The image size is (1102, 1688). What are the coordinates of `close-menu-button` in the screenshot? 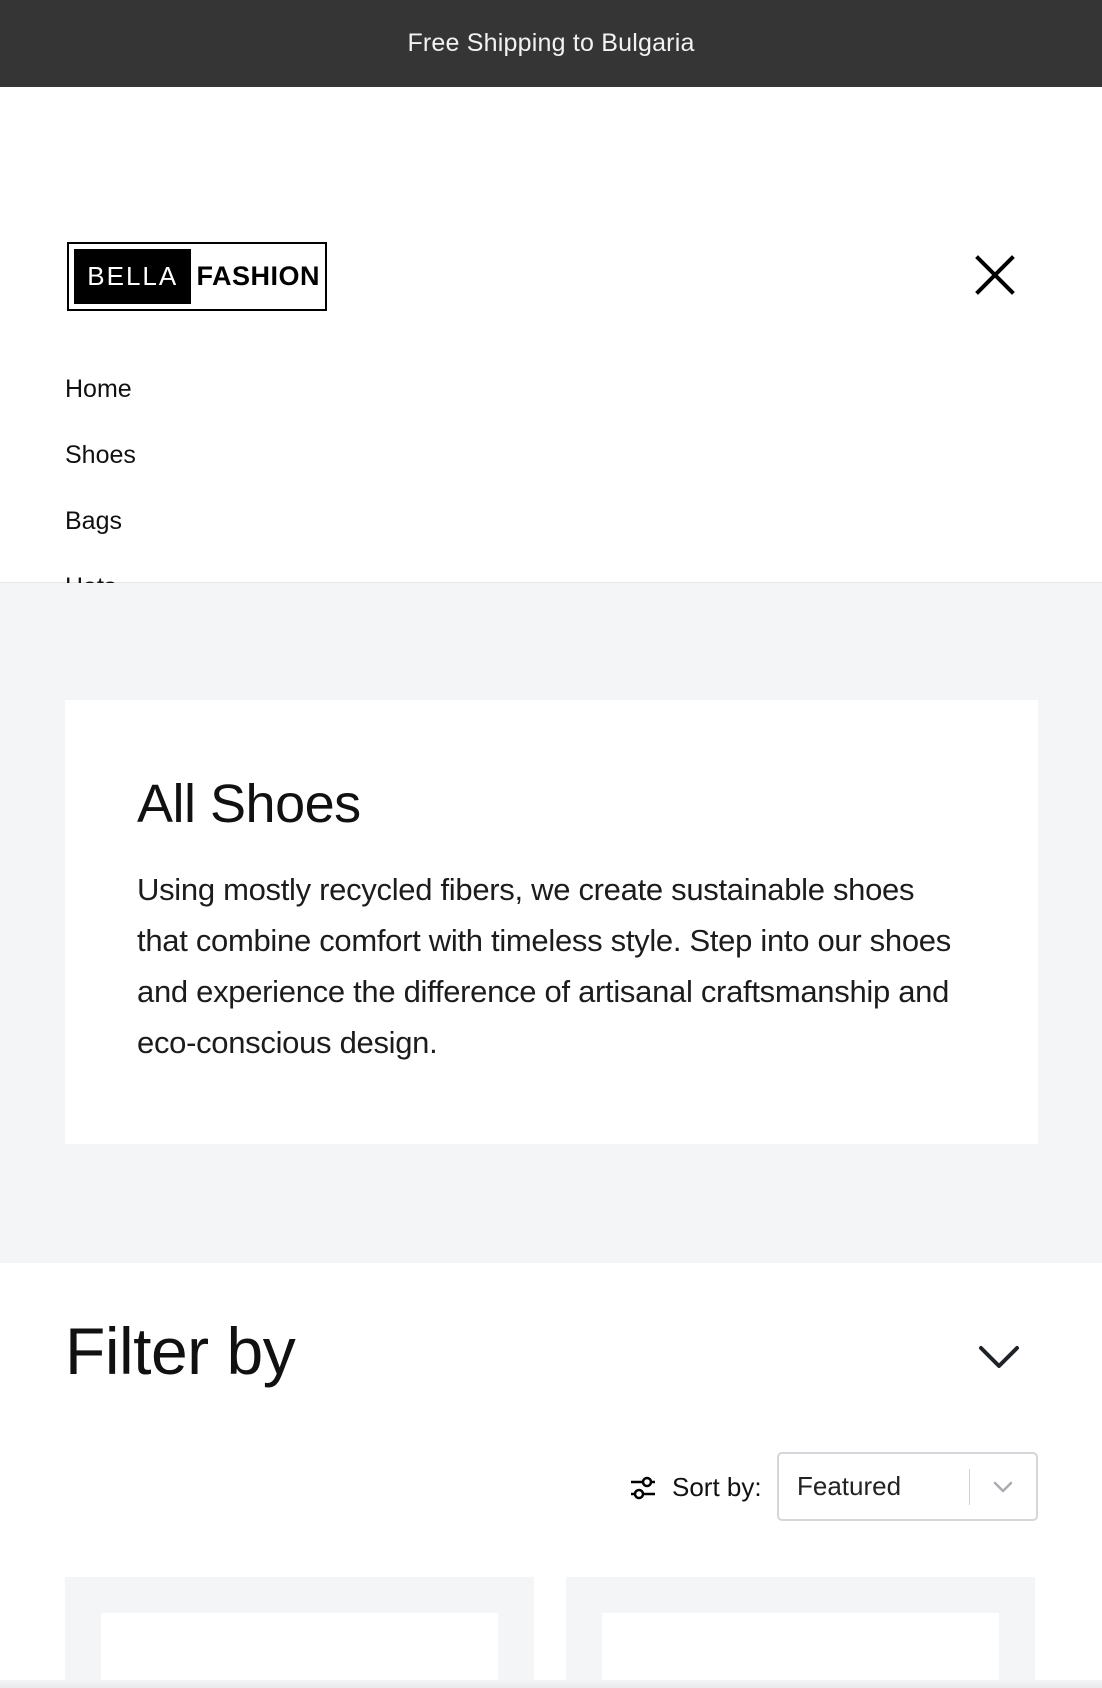 It's located at (995, 275).